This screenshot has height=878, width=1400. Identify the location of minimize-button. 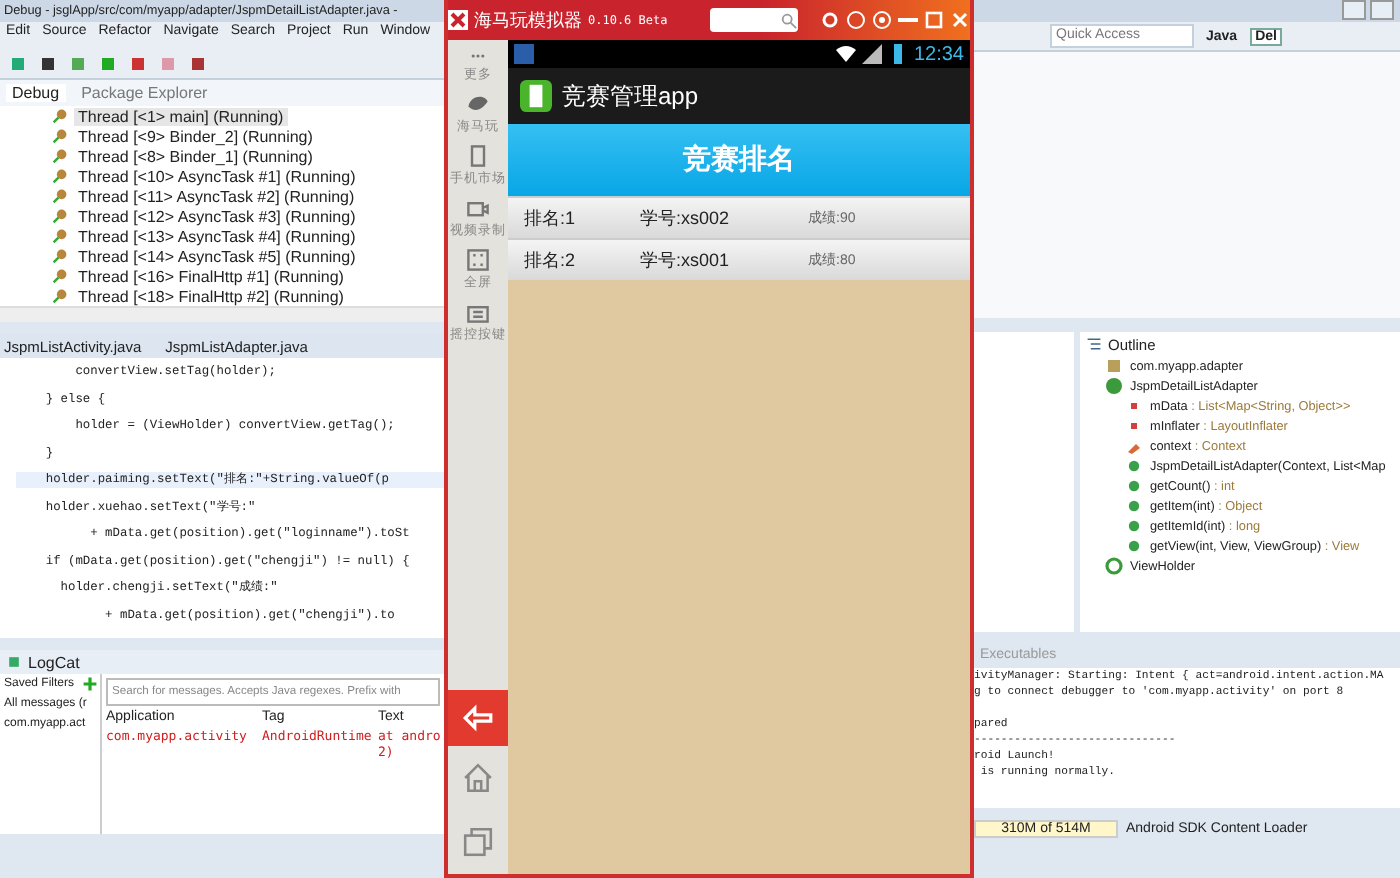
(1354, 10).